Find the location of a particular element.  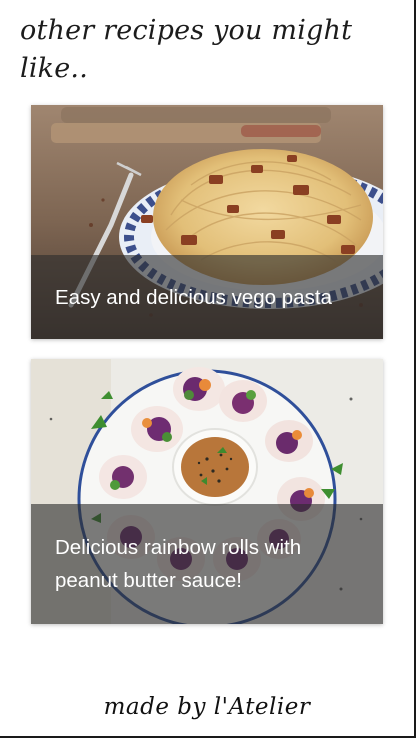

section-heading: other recipes you might like.. is located at coordinates (186, 49).